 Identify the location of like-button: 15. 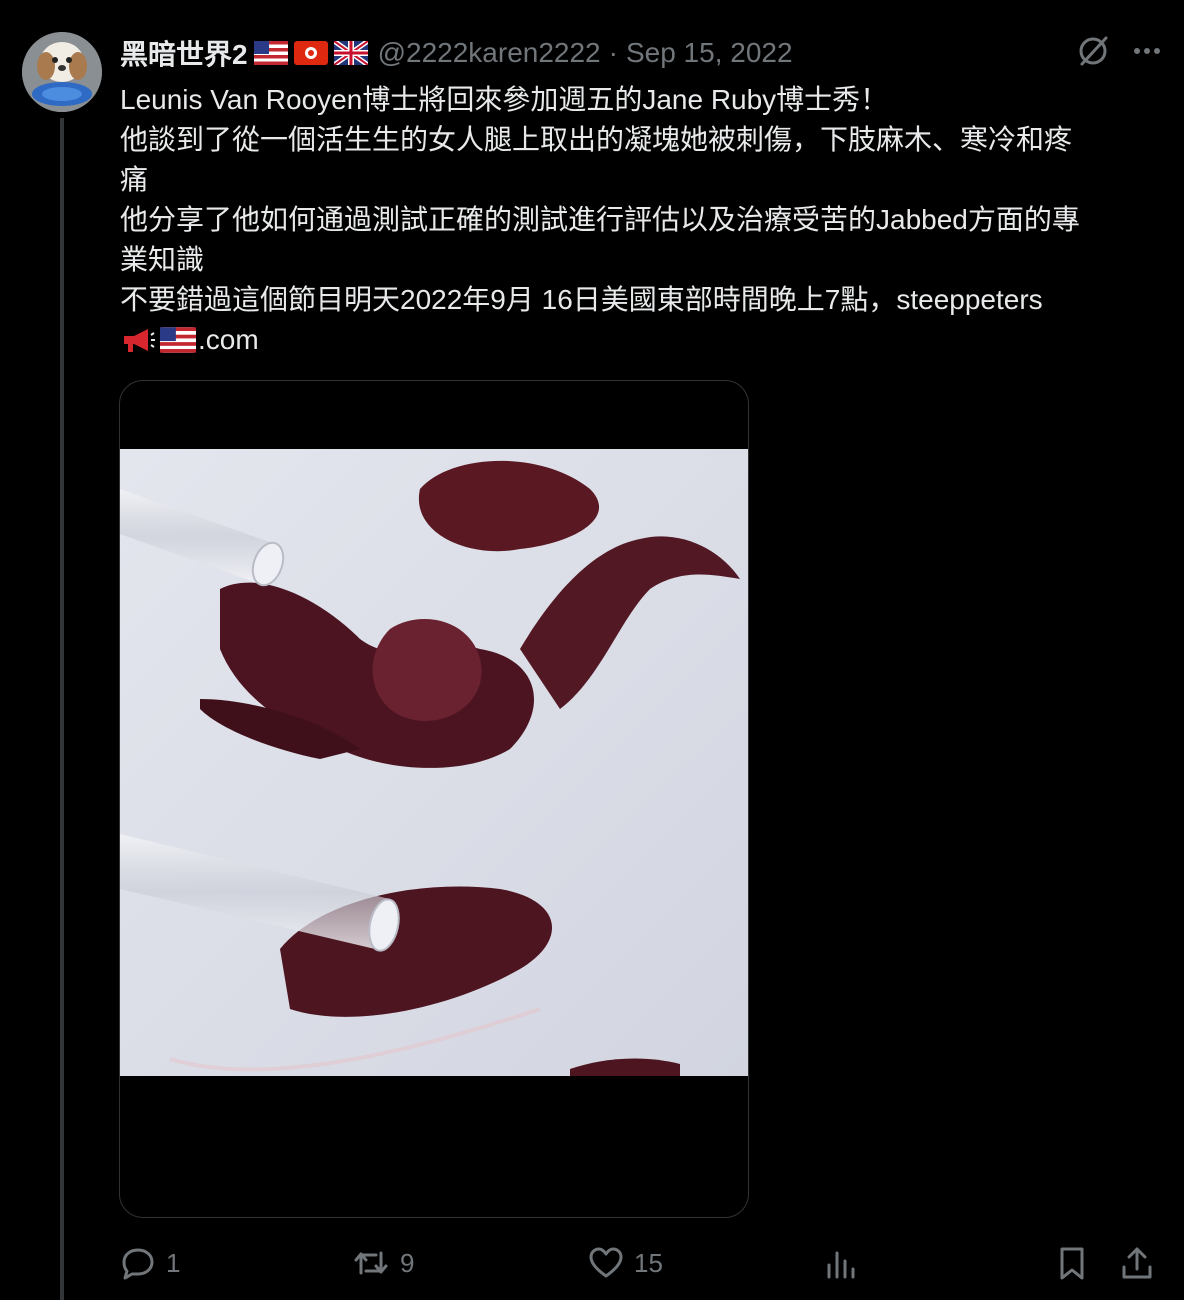
(625, 1263).